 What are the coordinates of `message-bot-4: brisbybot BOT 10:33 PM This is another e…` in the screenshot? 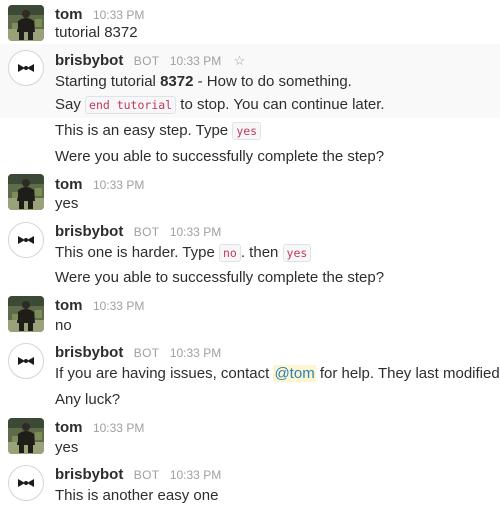 It's located at (250, 483).